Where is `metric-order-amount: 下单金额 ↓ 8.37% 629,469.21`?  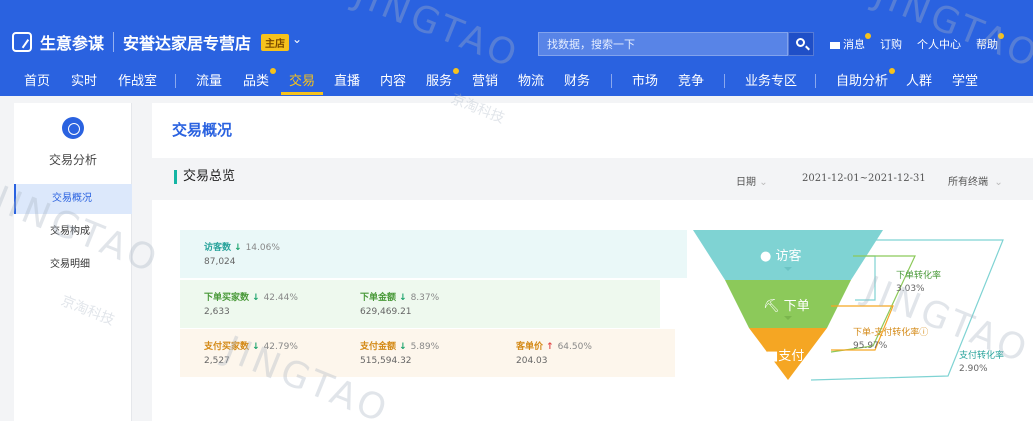
metric-order-amount: 下单金额 ↓ 8.37% 629,469.21 is located at coordinates (399, 303).